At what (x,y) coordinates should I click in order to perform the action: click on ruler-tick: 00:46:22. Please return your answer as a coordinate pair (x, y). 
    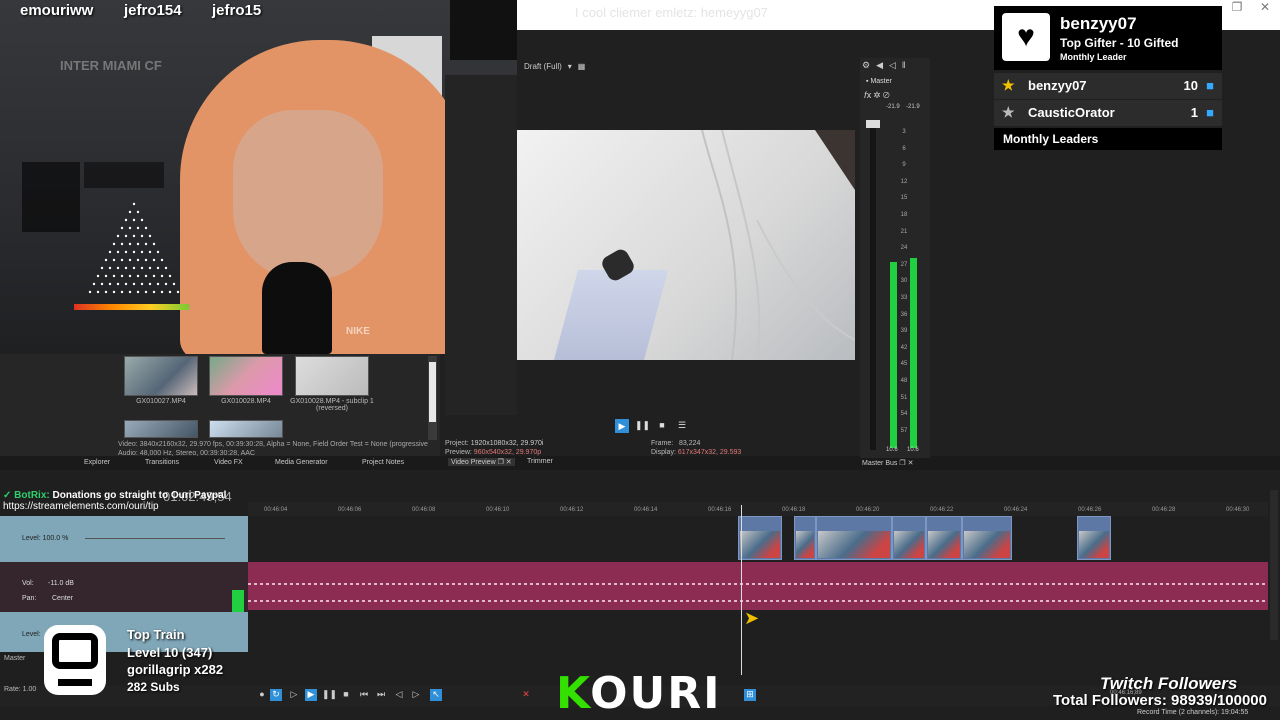
    Looking at the image, I should click on (942, 510).